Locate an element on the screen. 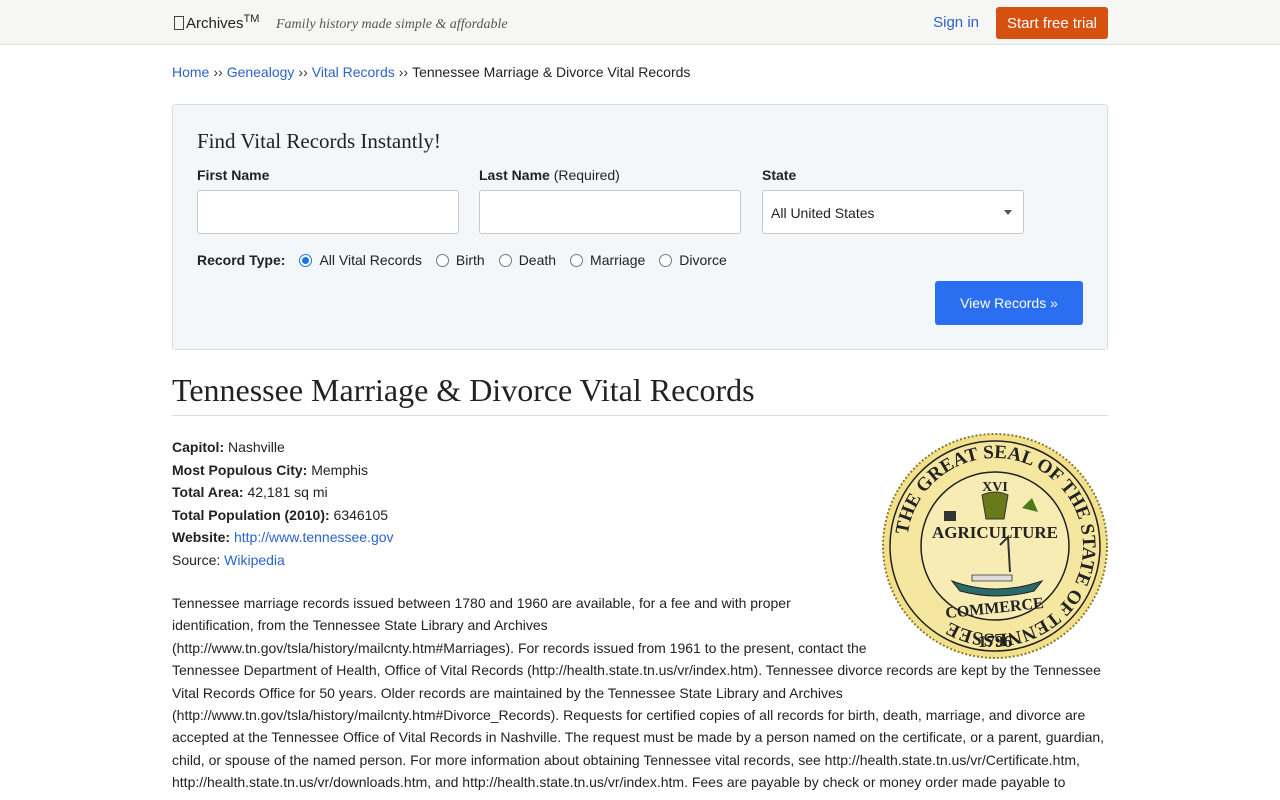 The image size is (1280, 800). record-type-label: Record Type: is located at coordinates (241, 260).